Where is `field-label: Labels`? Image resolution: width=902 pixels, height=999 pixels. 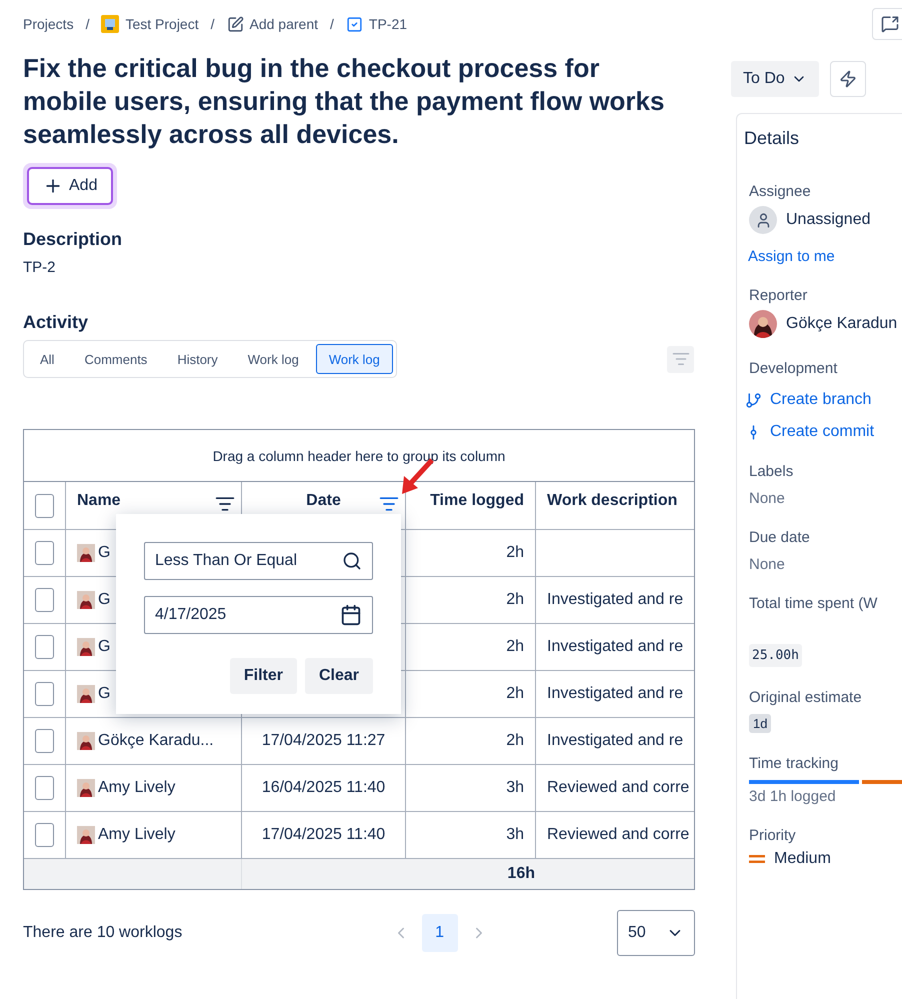 field-label: Labels is located at coordinates (771, 471).